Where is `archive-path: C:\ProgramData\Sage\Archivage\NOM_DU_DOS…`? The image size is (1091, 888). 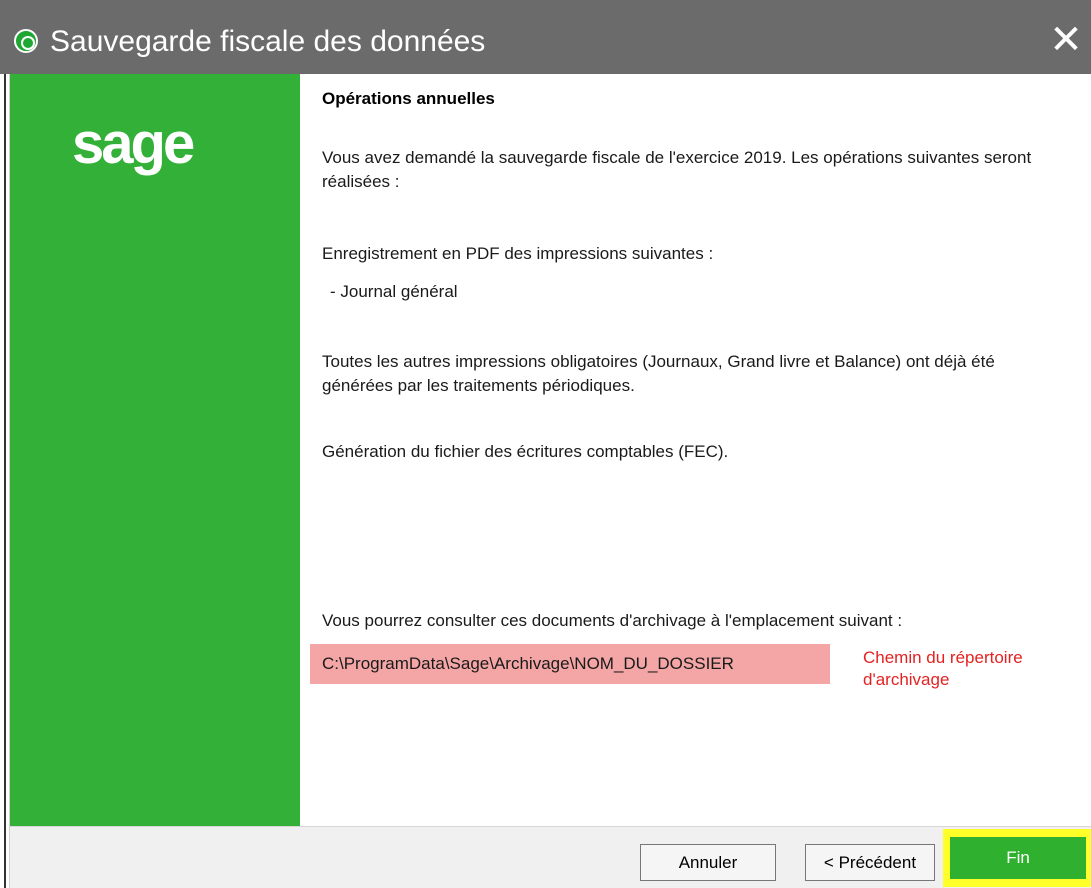
archive-path: C:\ProgramData\Sage\Archivage\NOM_DU_DOS… is located at coordinates (570, 664).